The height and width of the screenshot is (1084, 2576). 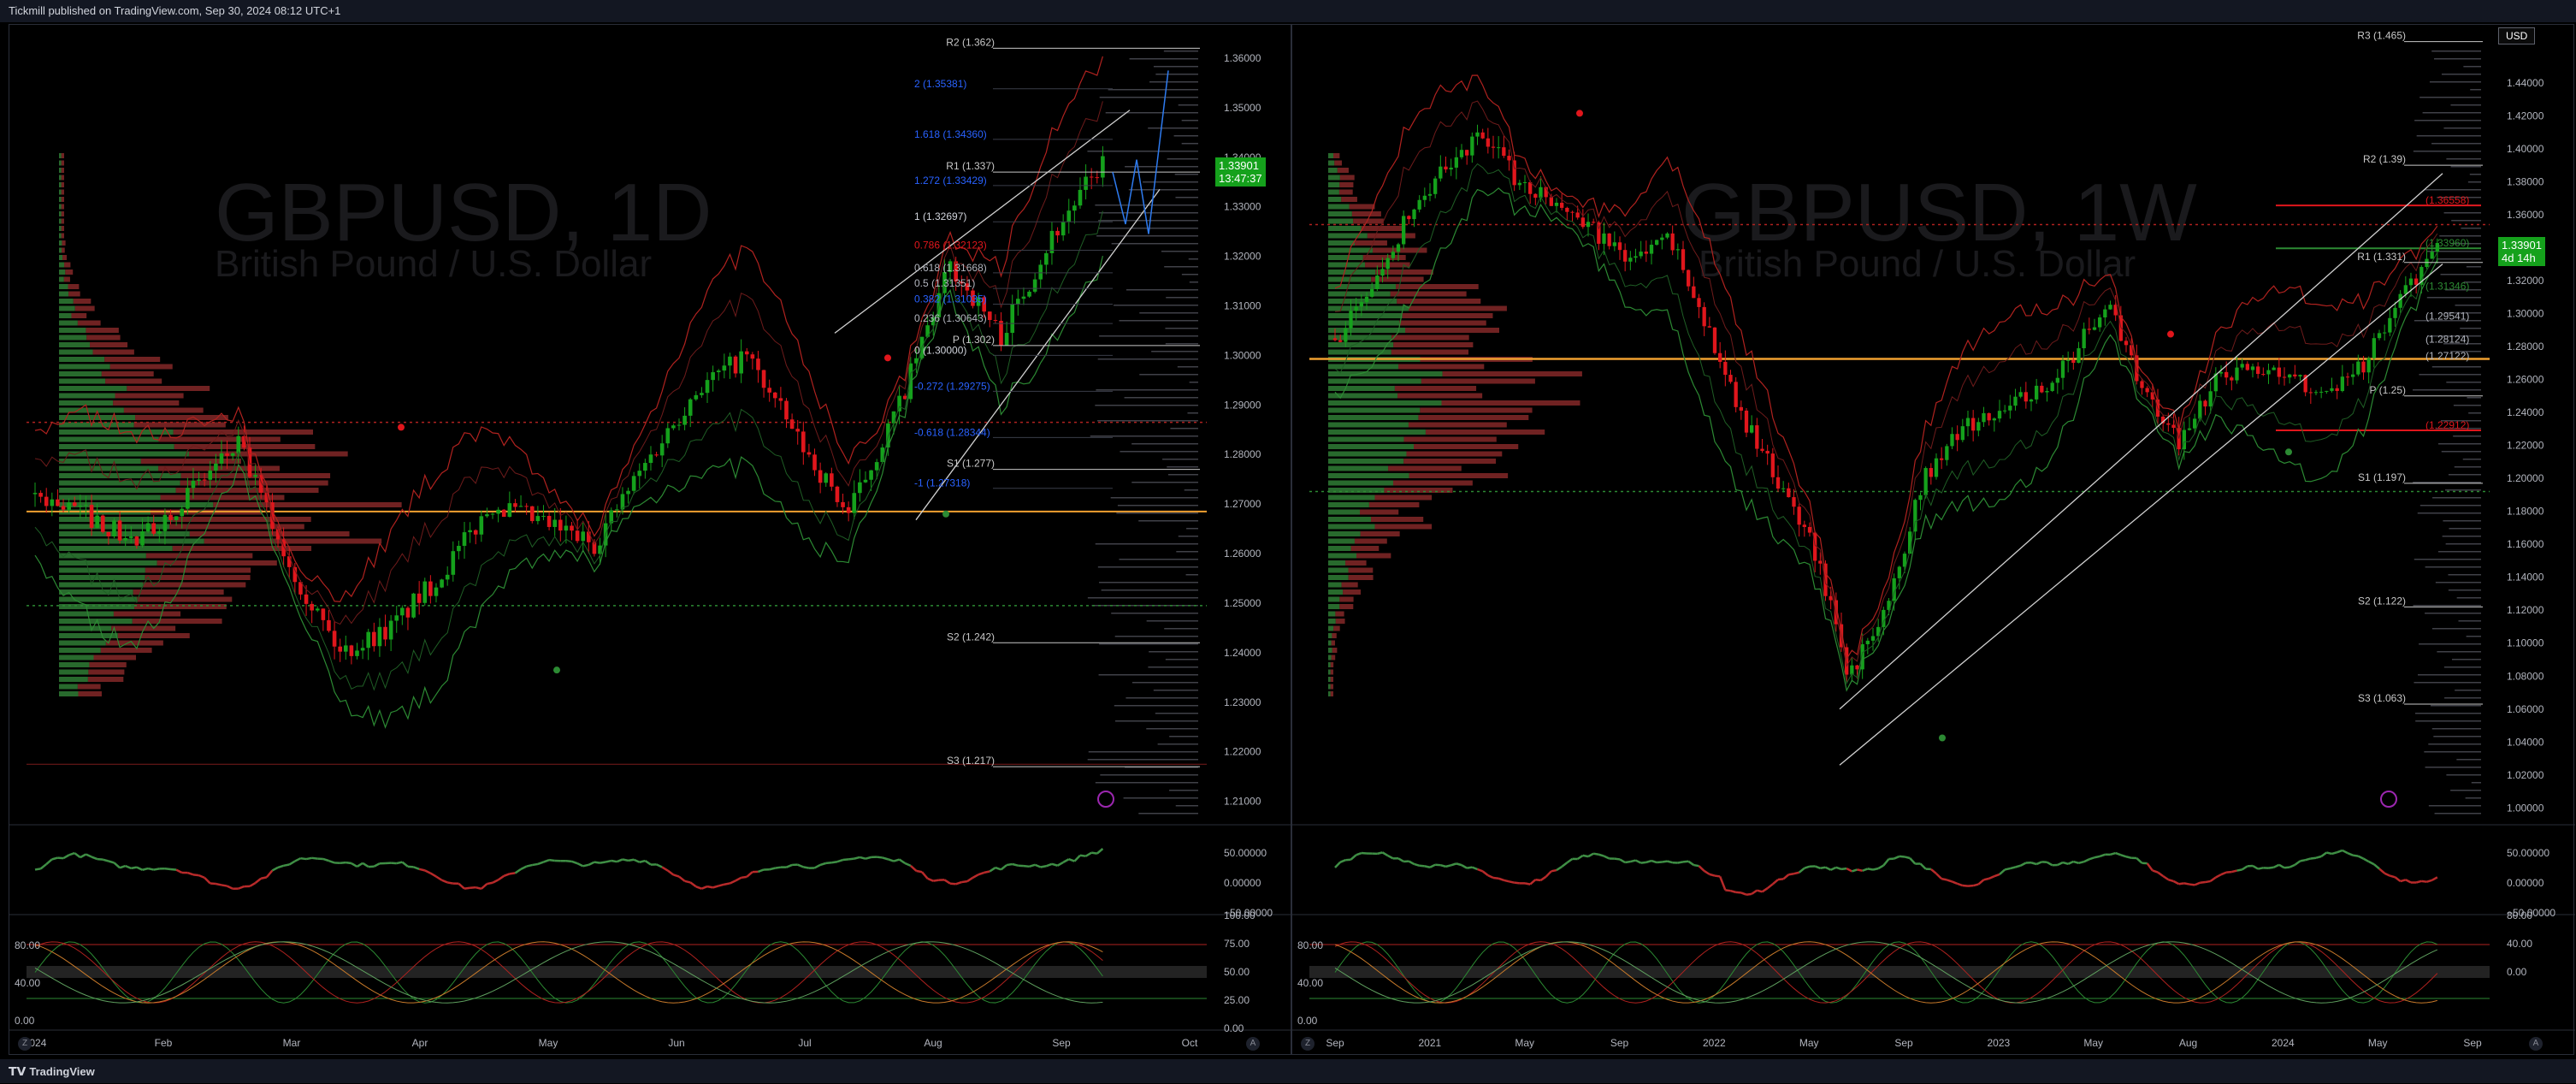 I want to click on x-tick-label: May, so click(x=2378, y=1043).